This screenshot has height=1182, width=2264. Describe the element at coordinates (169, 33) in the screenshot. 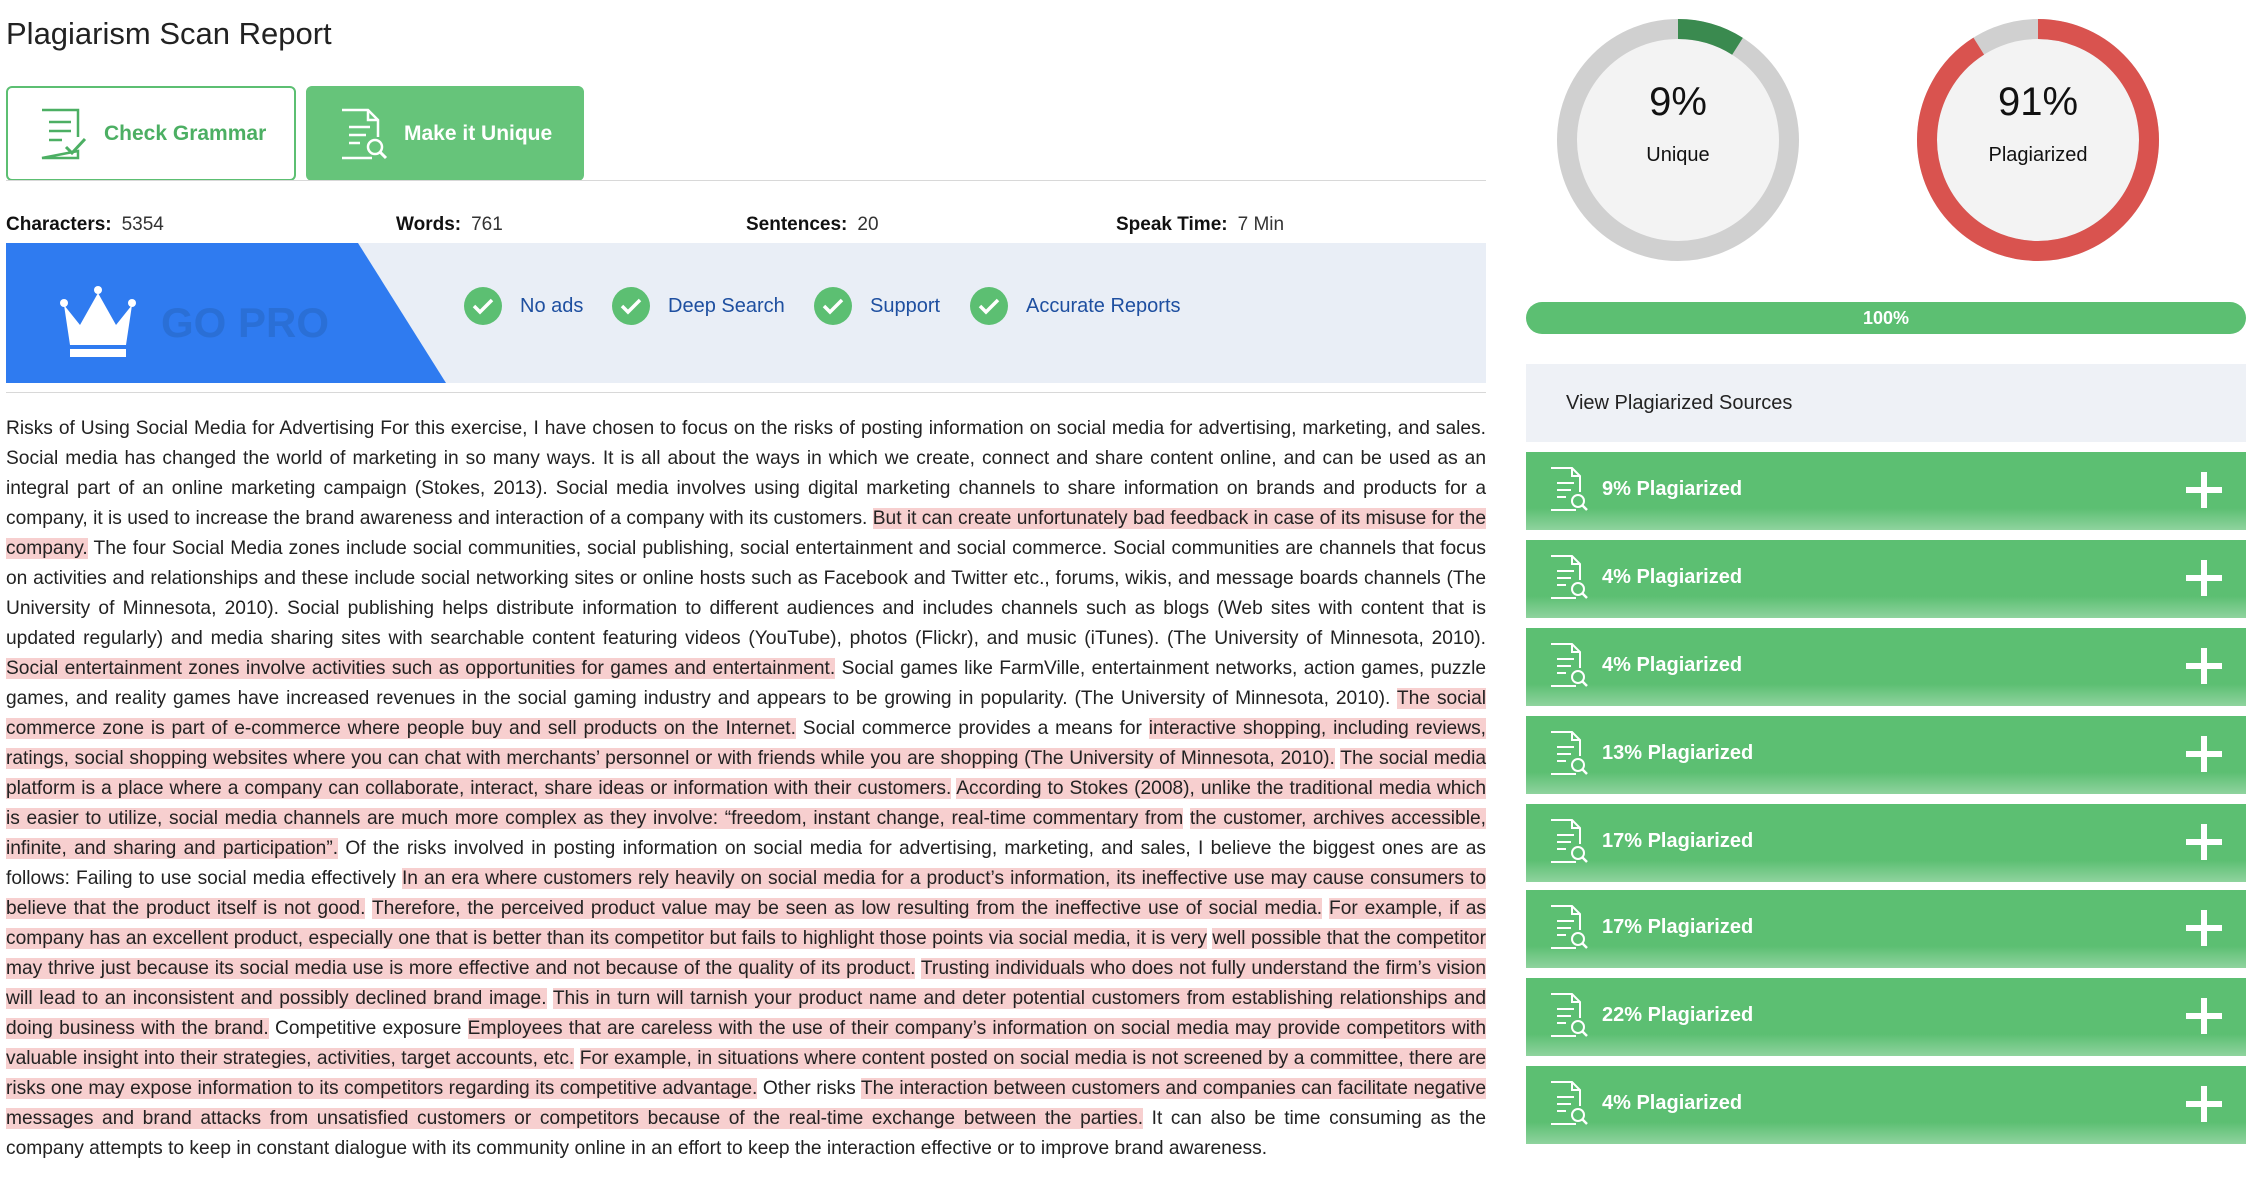

I see `page-title: Plagiarism Scan Report` at that location.